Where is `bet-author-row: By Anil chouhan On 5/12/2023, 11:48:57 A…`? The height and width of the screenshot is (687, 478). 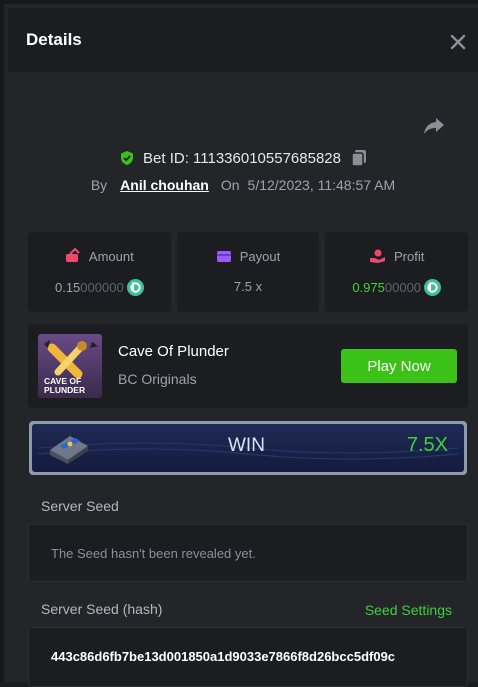 bet-author-row: By Anil chouhan On 5/12/2023, 11:48:57 A… is located at coordinates (241, 185).